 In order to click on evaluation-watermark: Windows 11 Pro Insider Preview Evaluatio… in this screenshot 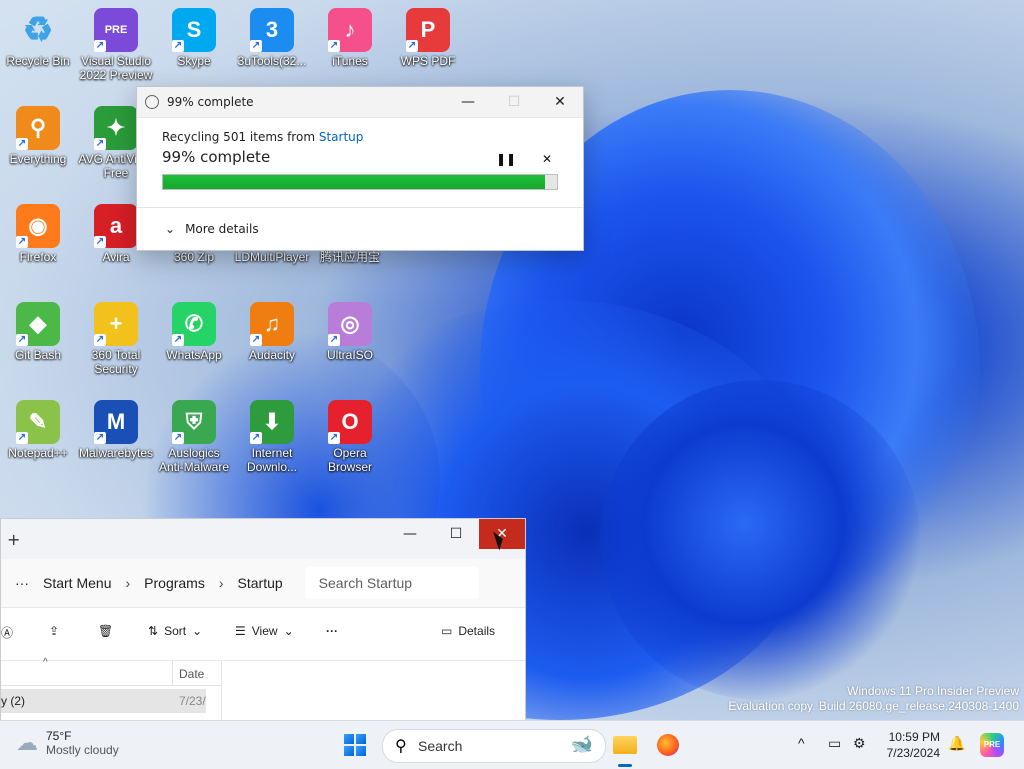, I will do `click(873, 699)`.